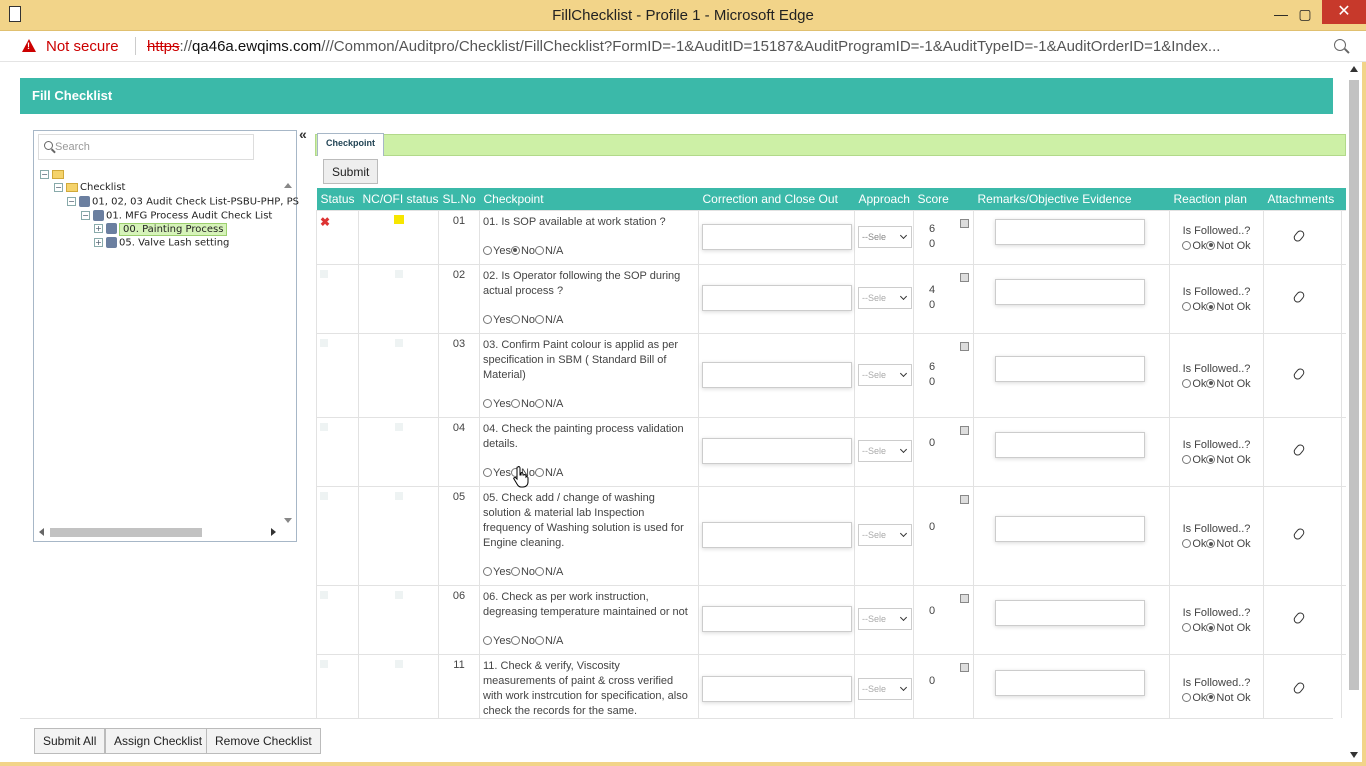 This screenshot has width=1366, height=766. What do you see at coordinates (1344, 12) in the screenshot?
I see `close-button: ✕` at bounding box center [1344, 12].